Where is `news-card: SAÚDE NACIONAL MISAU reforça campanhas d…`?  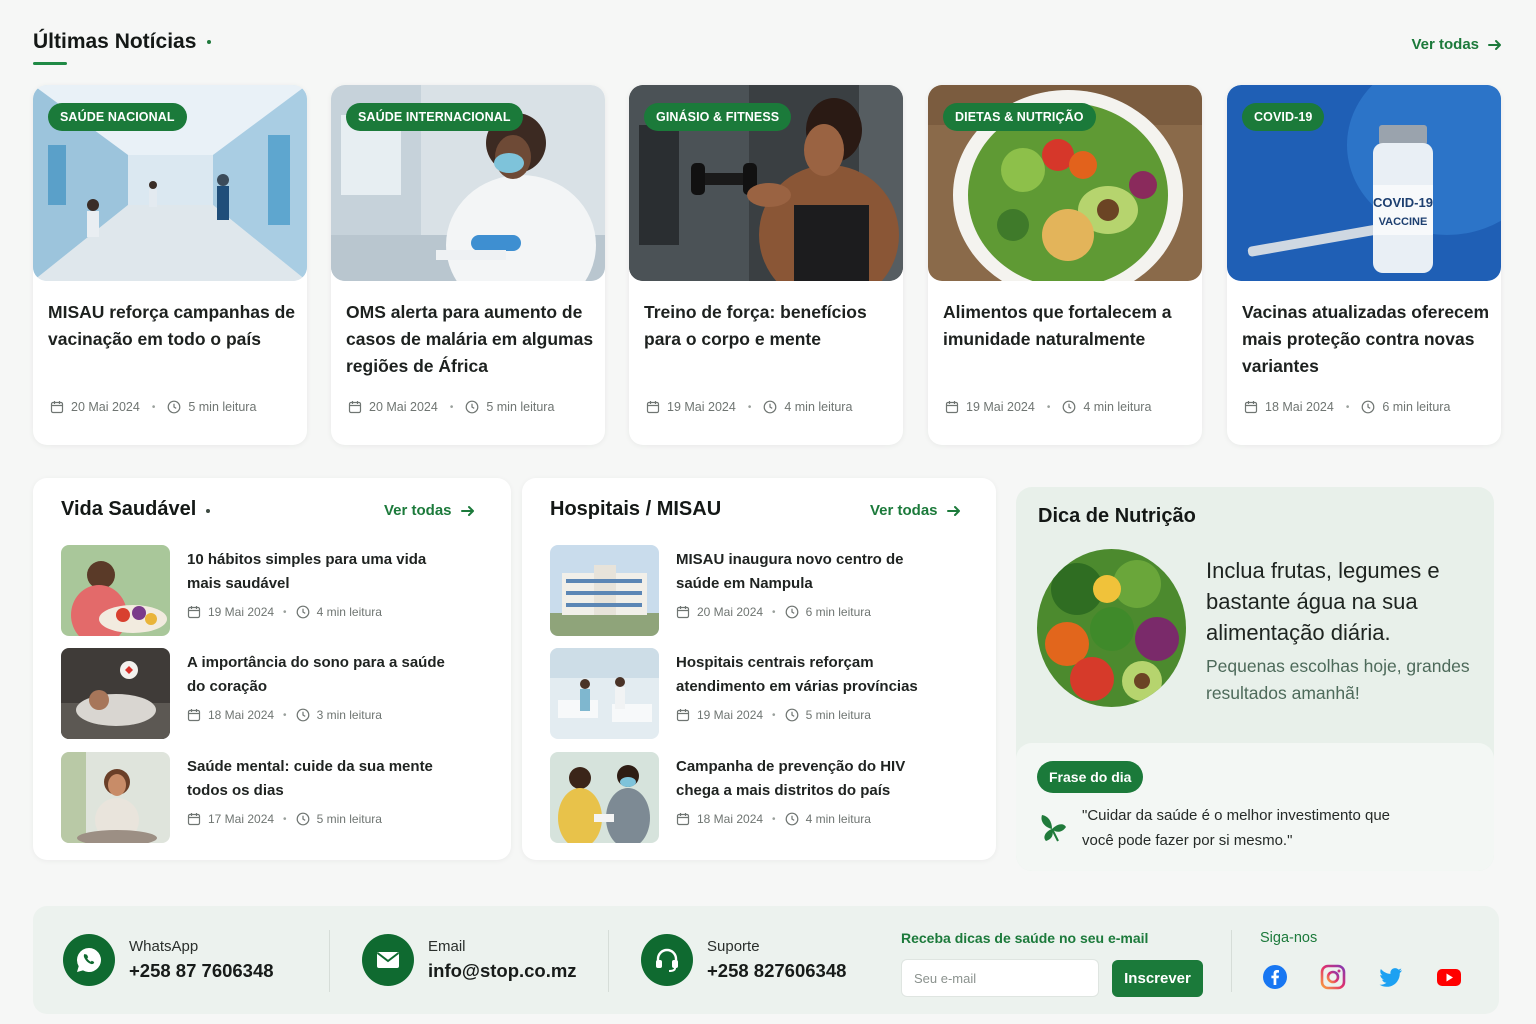
news-card: SAÚDE NACIONAL MISAU reforça campanhas d… is located at coordinates (170, 265).